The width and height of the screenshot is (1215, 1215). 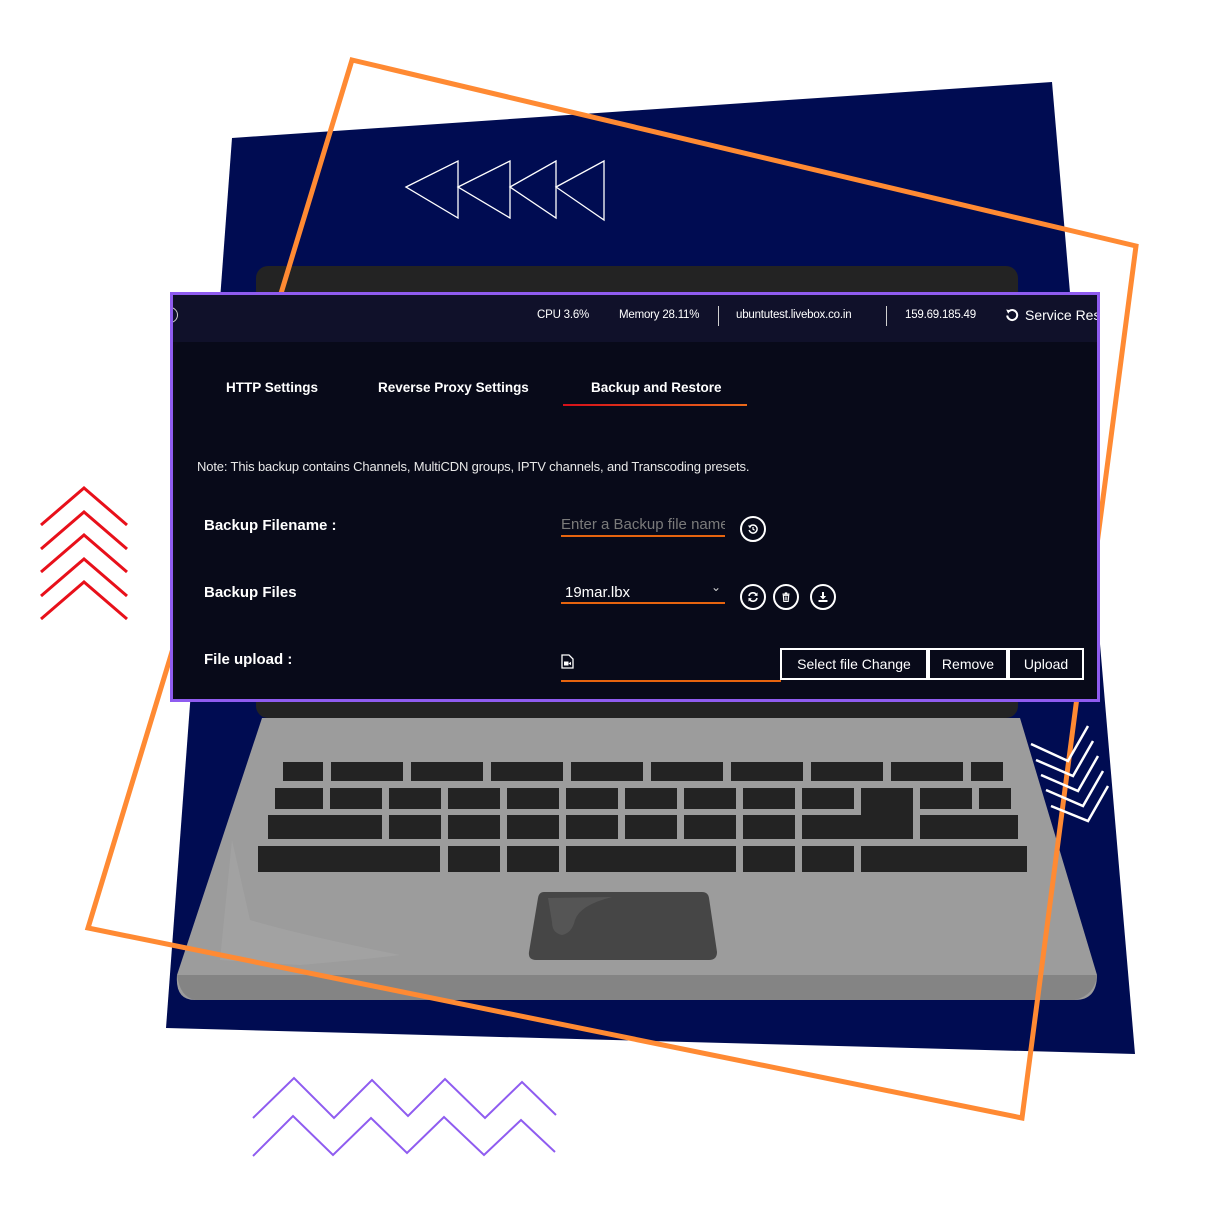 What do you see at coordinates (854, 664) in the screenshot?
I see `select-file-button: Select file Change` at bounding box center [854, 664].